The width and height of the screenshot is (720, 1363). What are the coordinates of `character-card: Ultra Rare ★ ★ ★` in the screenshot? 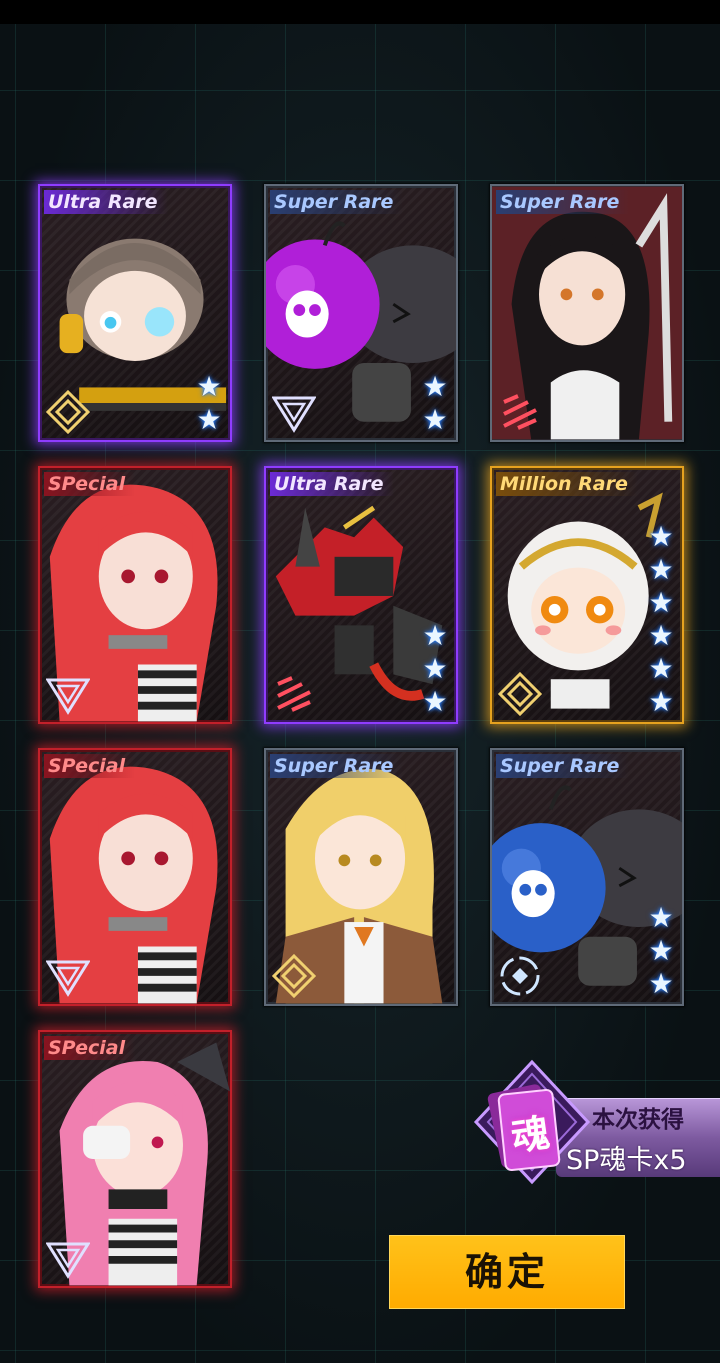 It's located at (361, 595).